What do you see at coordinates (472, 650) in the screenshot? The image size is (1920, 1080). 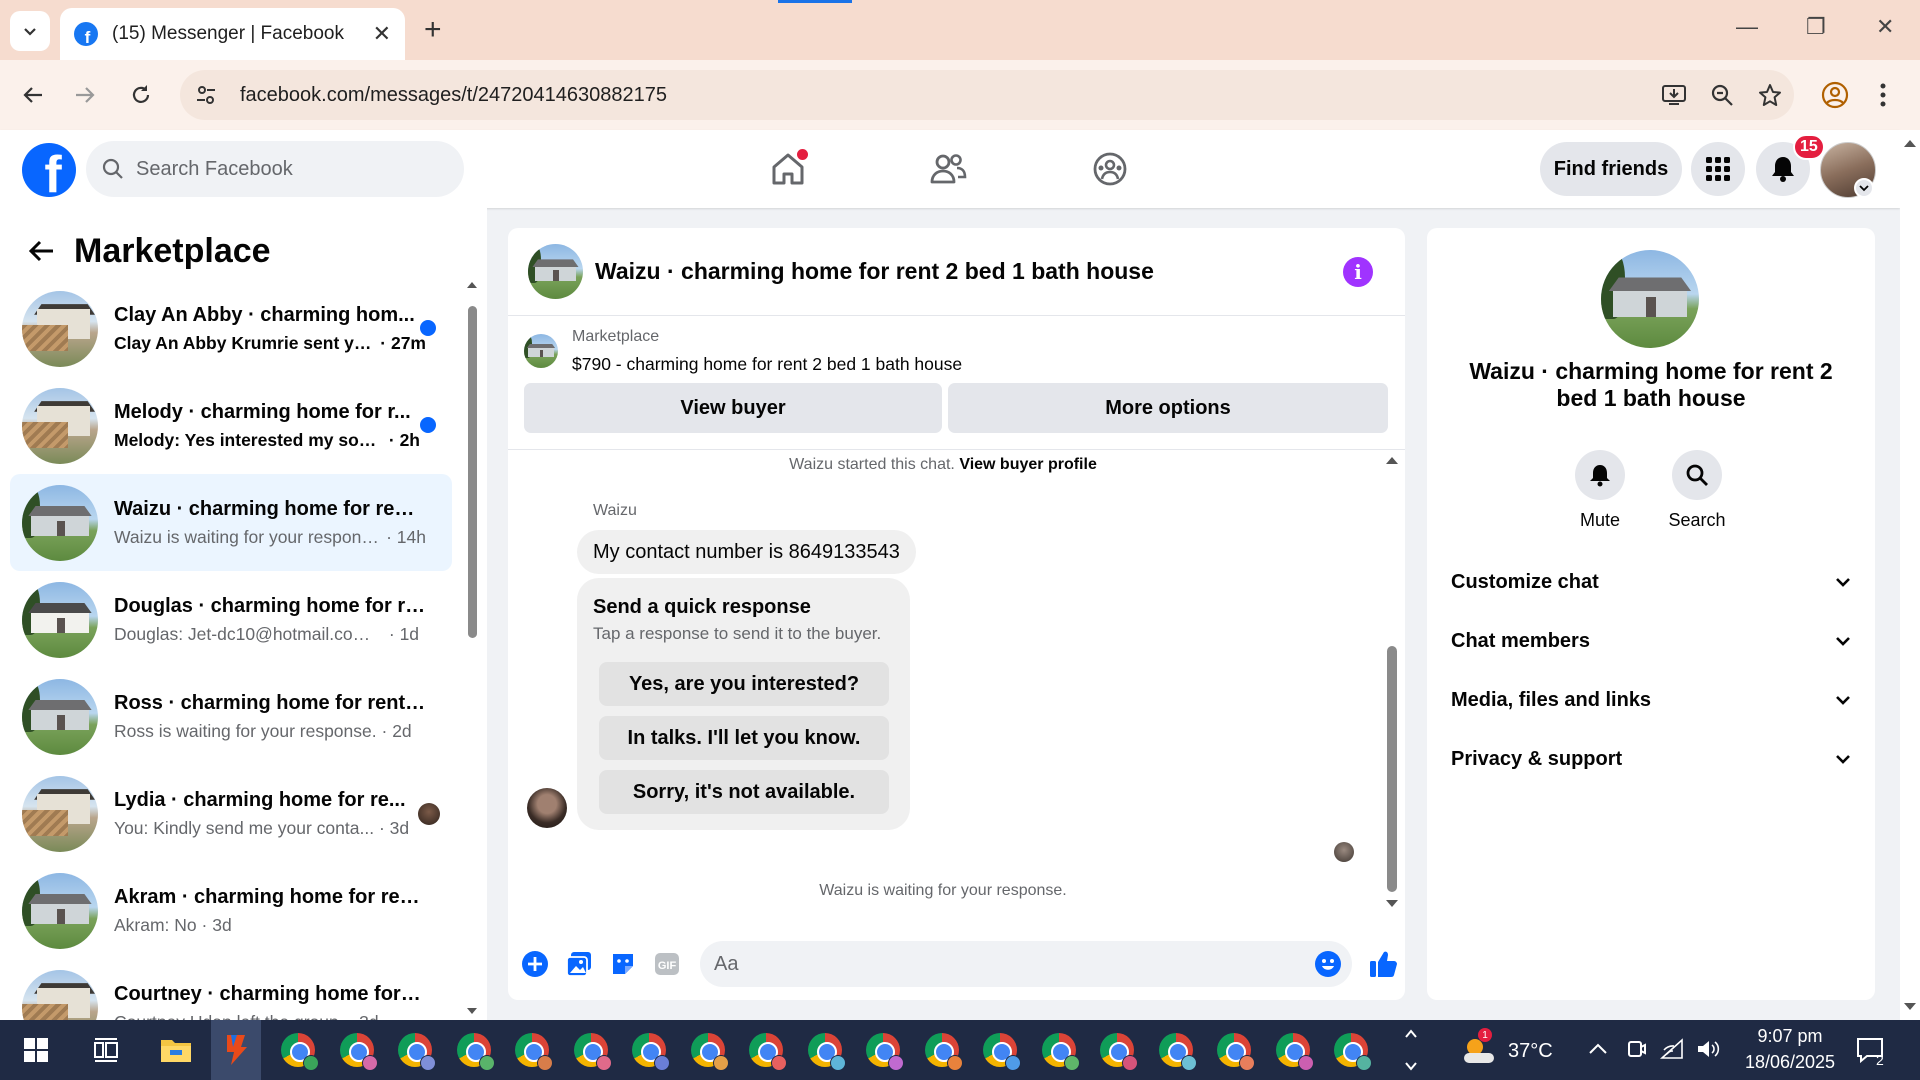 I see `sidebar-scrollbar` at bounding box center [472, 650].